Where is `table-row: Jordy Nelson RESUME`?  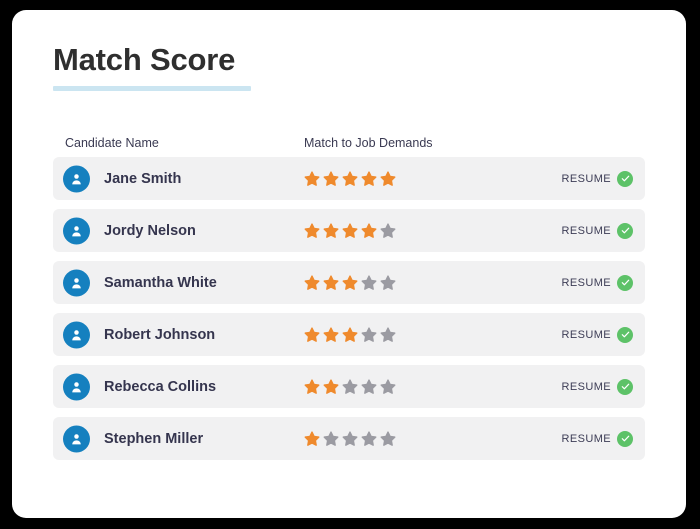 table-row: Jordy Nelson RESUME is located at coordinates (349, 230).